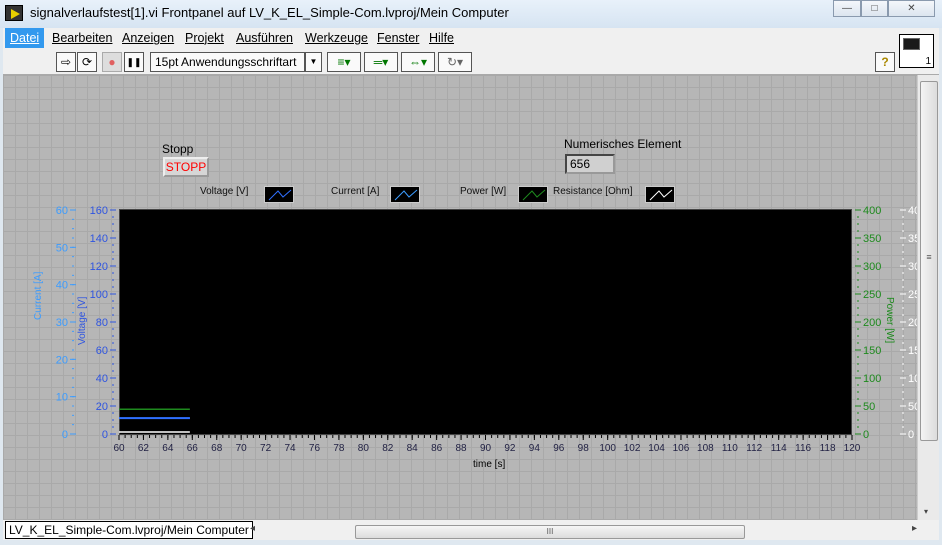  Describe the element at coordinates (388, 448) in the screenshot. I see `x-tick-label: 82` at that location.